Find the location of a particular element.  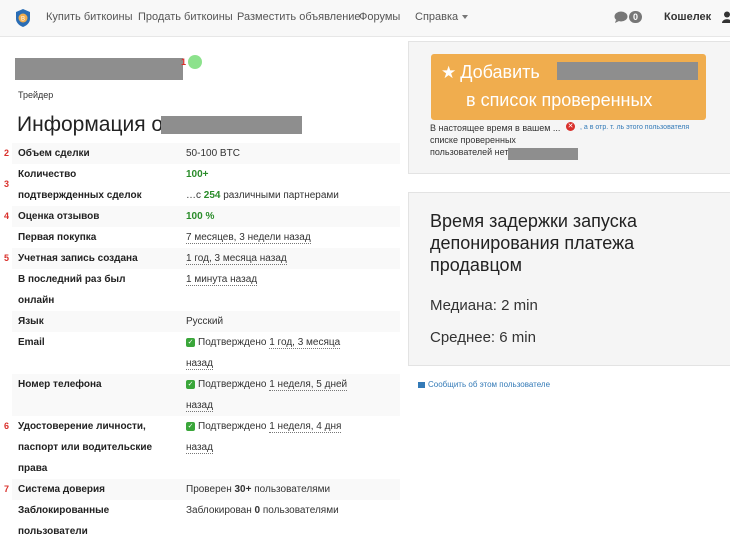

time-ago-tooltip: 1 неделя, 5 дней is located at coordinates (308, 385).